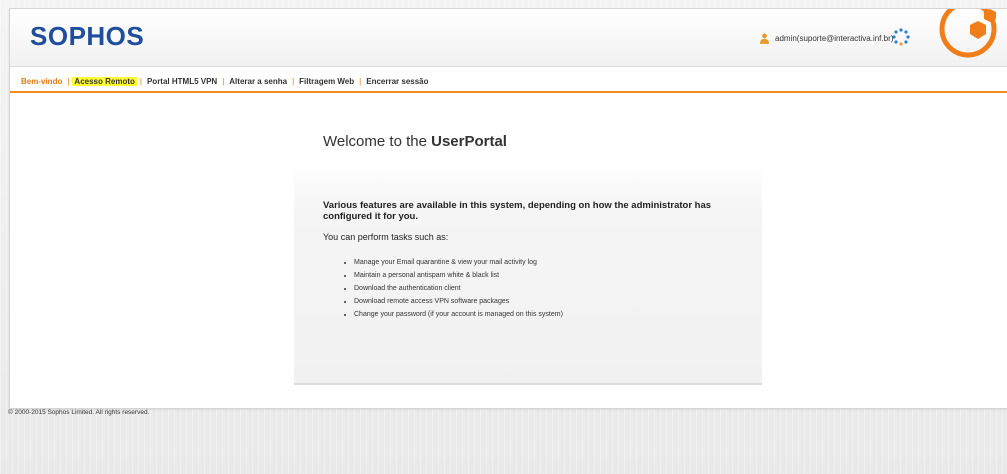  I want to click on nav-bem-vindo: Bem-vindo, so click(41, 81).